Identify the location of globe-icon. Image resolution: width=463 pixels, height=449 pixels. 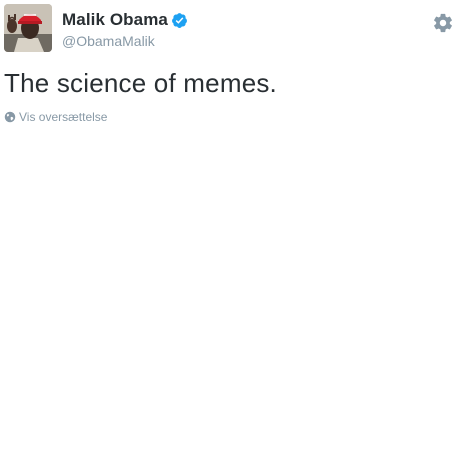
(10, 117).